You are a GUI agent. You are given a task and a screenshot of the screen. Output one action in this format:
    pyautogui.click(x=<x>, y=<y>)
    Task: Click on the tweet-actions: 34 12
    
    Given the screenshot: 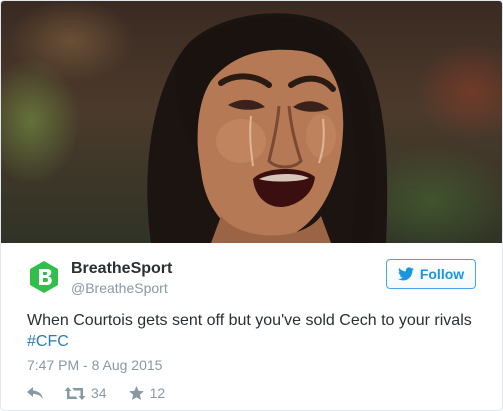 What is the action you would take?
    pyautogui.click(x=107, y=393)
    